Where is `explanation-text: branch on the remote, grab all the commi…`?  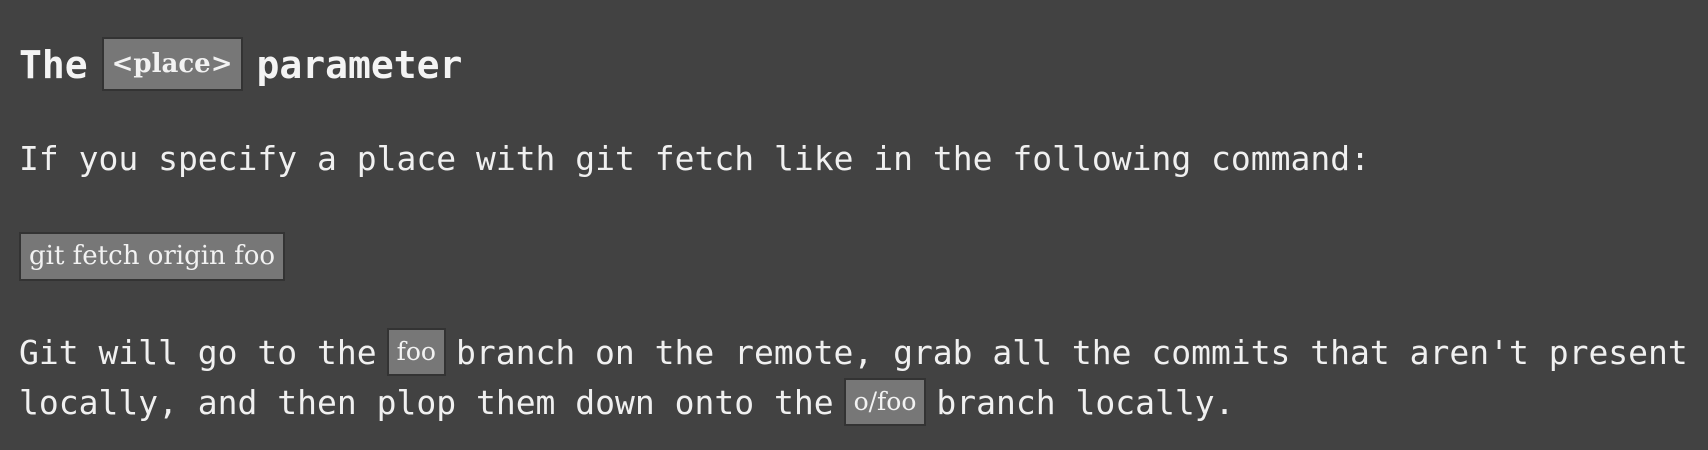
explanation-text: branch on the remote, grab all the commi… is located at coordinates (1071, 352).